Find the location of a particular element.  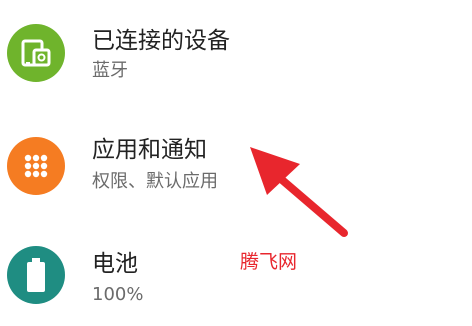

item-title: 电池 is located at coordinates (115, 264).